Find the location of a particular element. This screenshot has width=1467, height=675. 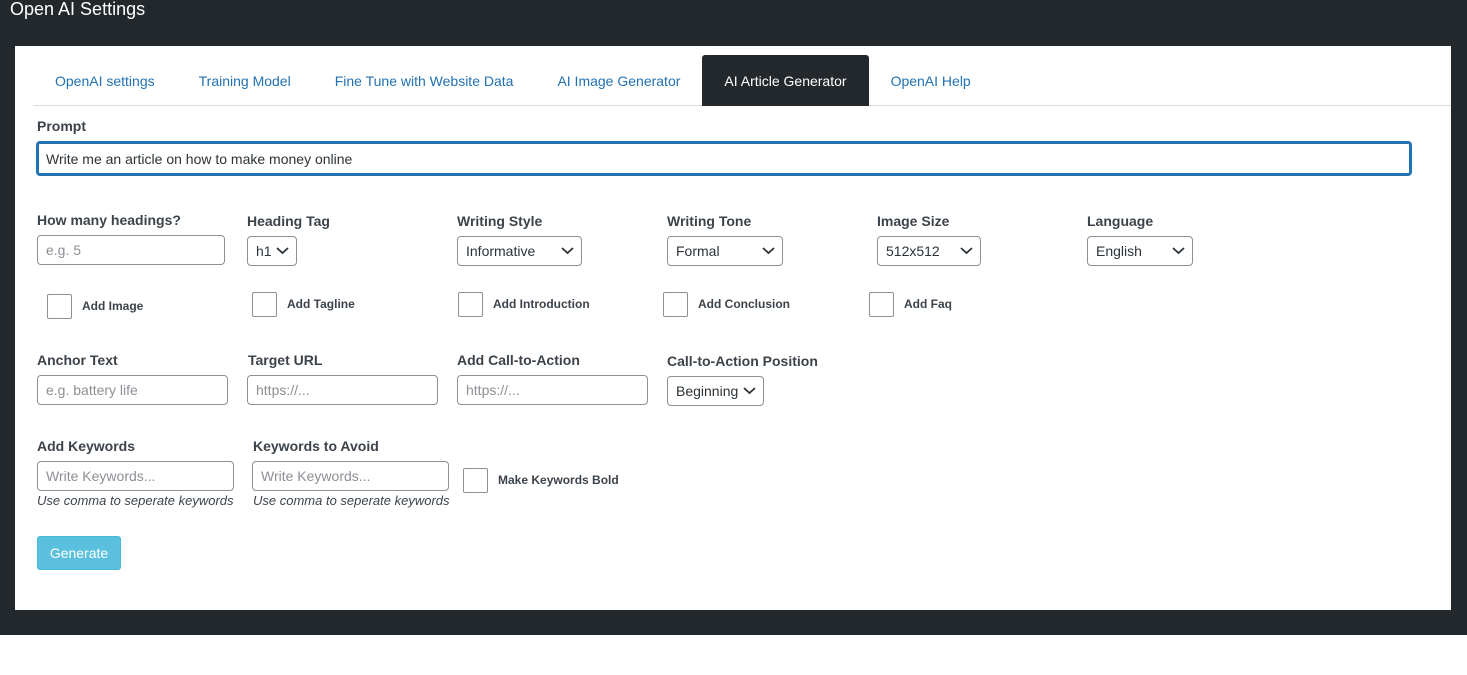

add-introduction-checkbox is located at coordinates (470, 304).